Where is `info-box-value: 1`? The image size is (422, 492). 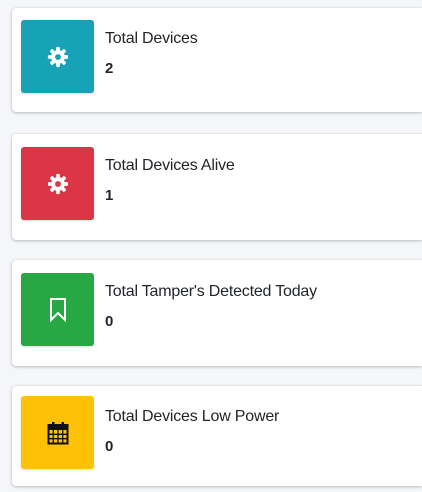
info-box-value: 1 is located at coordinates (109, 195).